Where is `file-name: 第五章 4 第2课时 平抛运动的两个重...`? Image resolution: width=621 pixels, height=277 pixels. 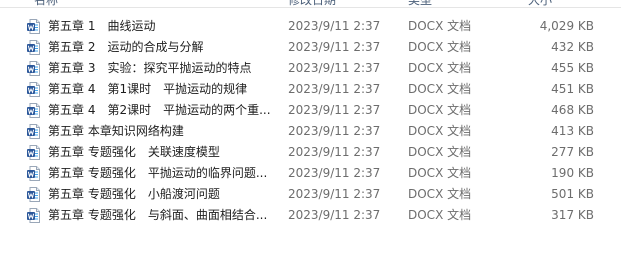 file-name: 第五章 4 第2课时 平抛运动的两个重... is located at coordinates (159, 110).